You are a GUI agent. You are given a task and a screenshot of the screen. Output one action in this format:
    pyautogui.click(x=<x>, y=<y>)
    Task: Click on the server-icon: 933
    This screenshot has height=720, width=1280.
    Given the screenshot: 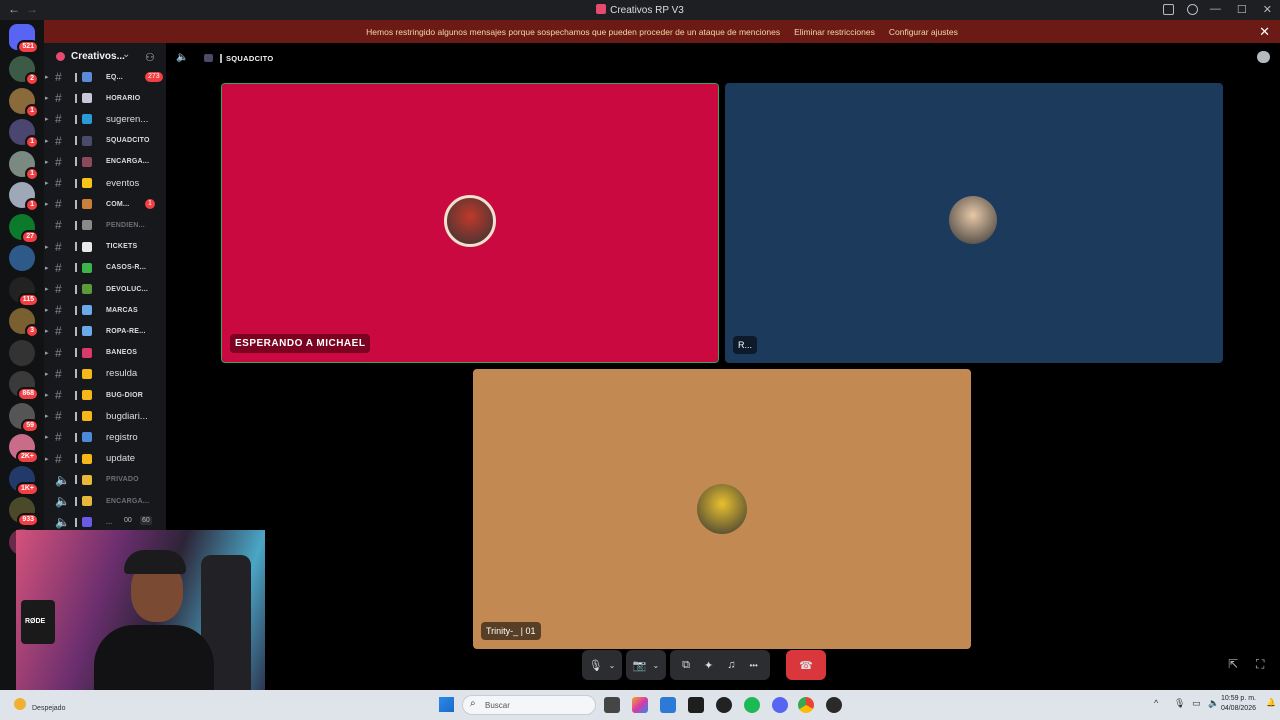 What is the action you would take?
    pyautogui.click(x=24, y=512)
    